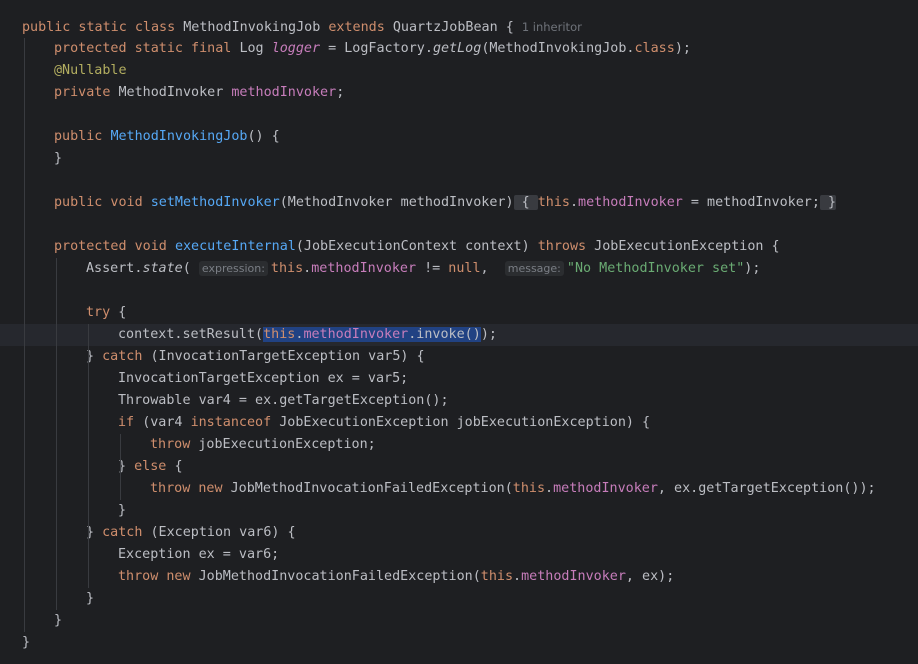 Image resolution: width=918 pixels, height=664 pixels. Describe the element at coordinates (114, 268) in the screenshot. I see `code-token: Assert.` at that location.